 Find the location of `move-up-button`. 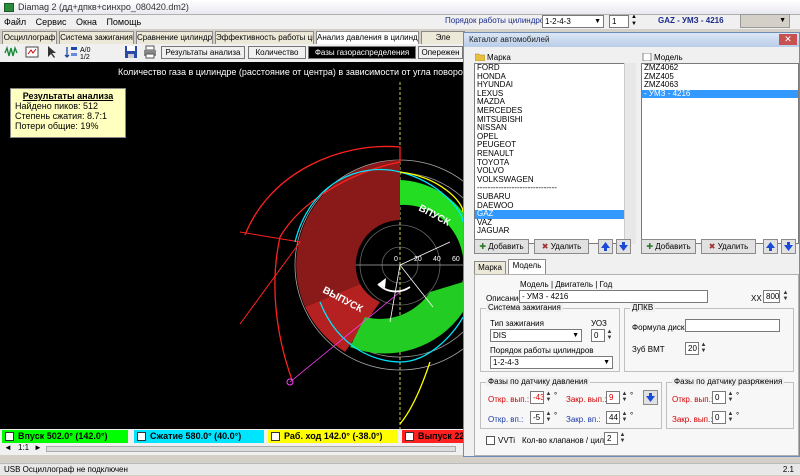

move-up-button is located at coordinates (605, 246).